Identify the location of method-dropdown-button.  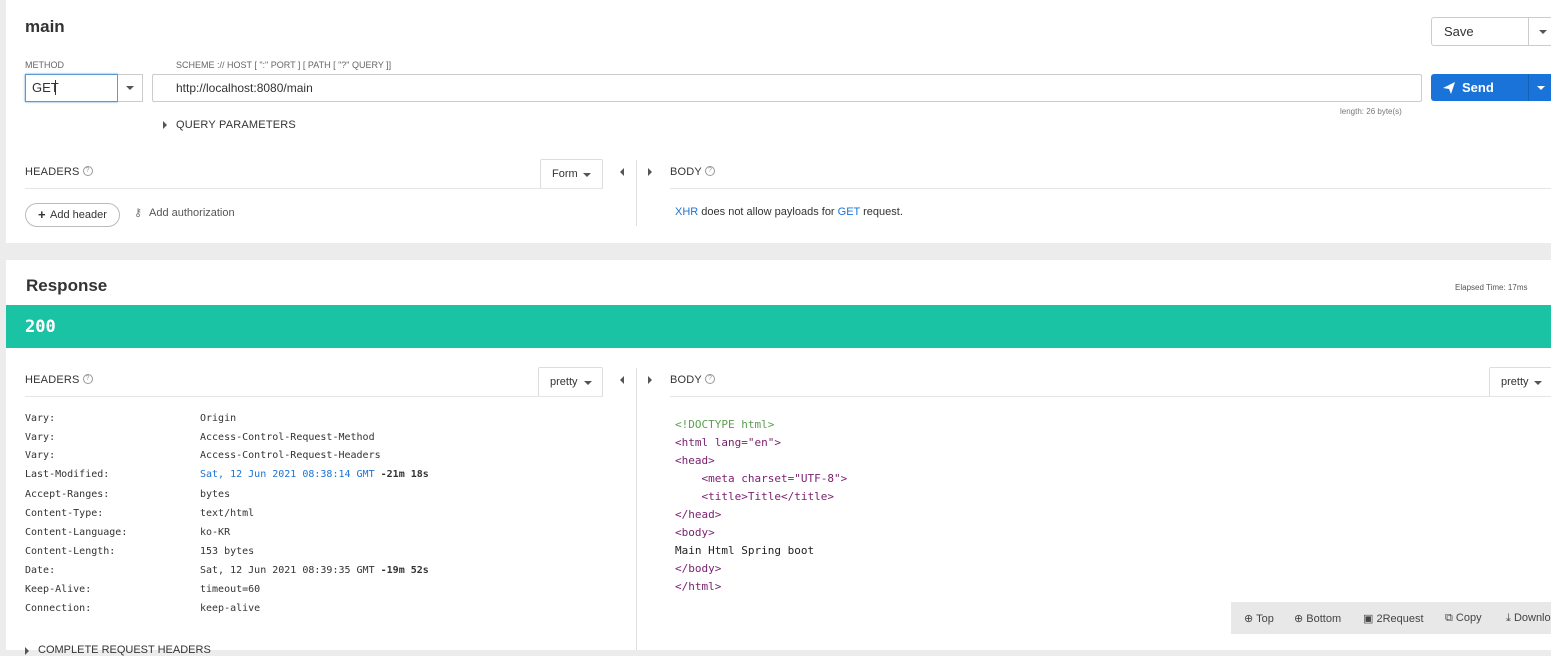
(130, 88).